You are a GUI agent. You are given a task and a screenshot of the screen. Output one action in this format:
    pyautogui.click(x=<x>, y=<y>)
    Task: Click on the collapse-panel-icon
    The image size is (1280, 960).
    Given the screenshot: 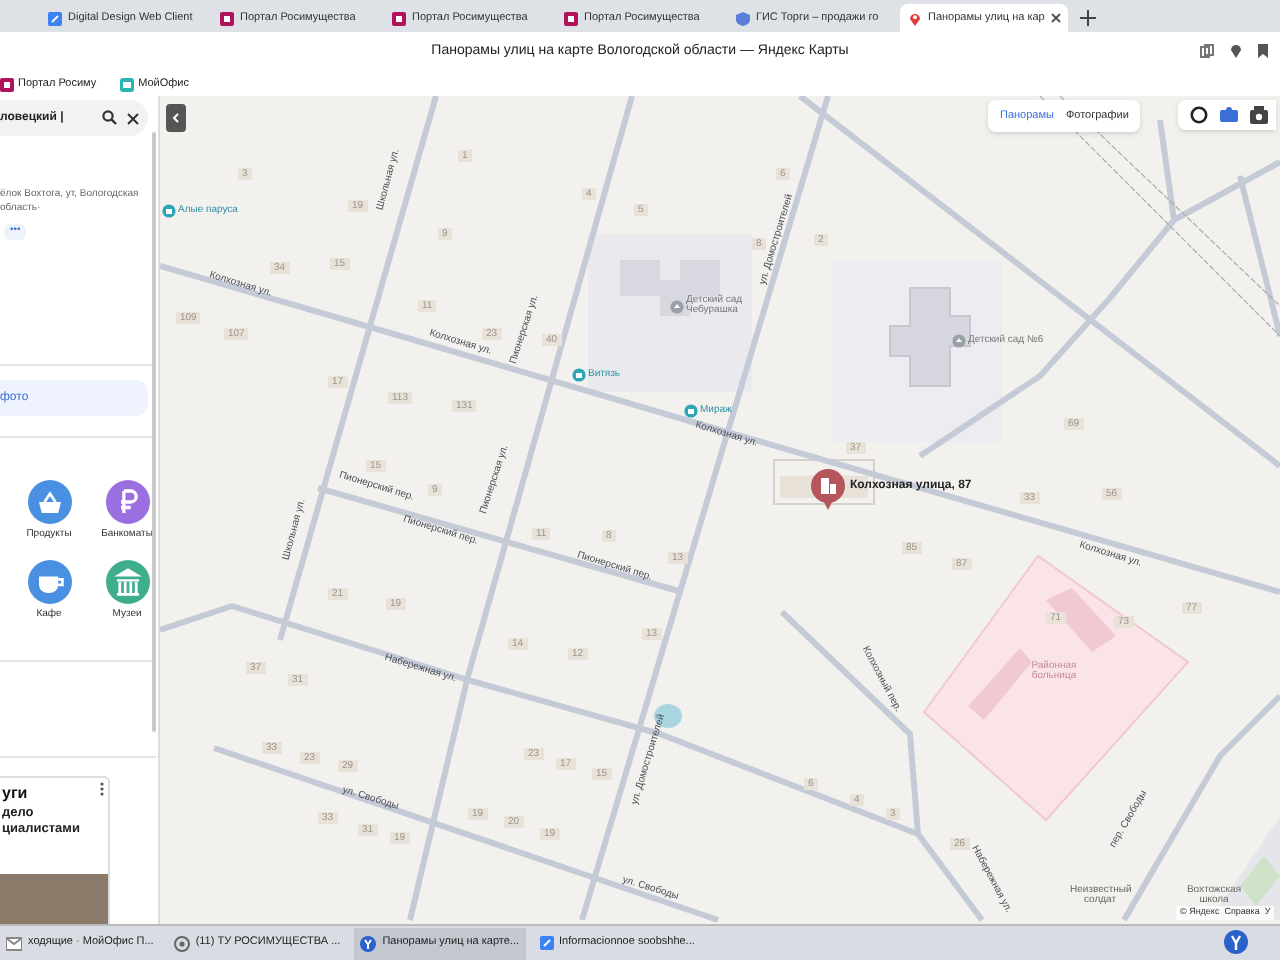 What is the action you would take?
    pyautogui.click(x=176, y=118)
    